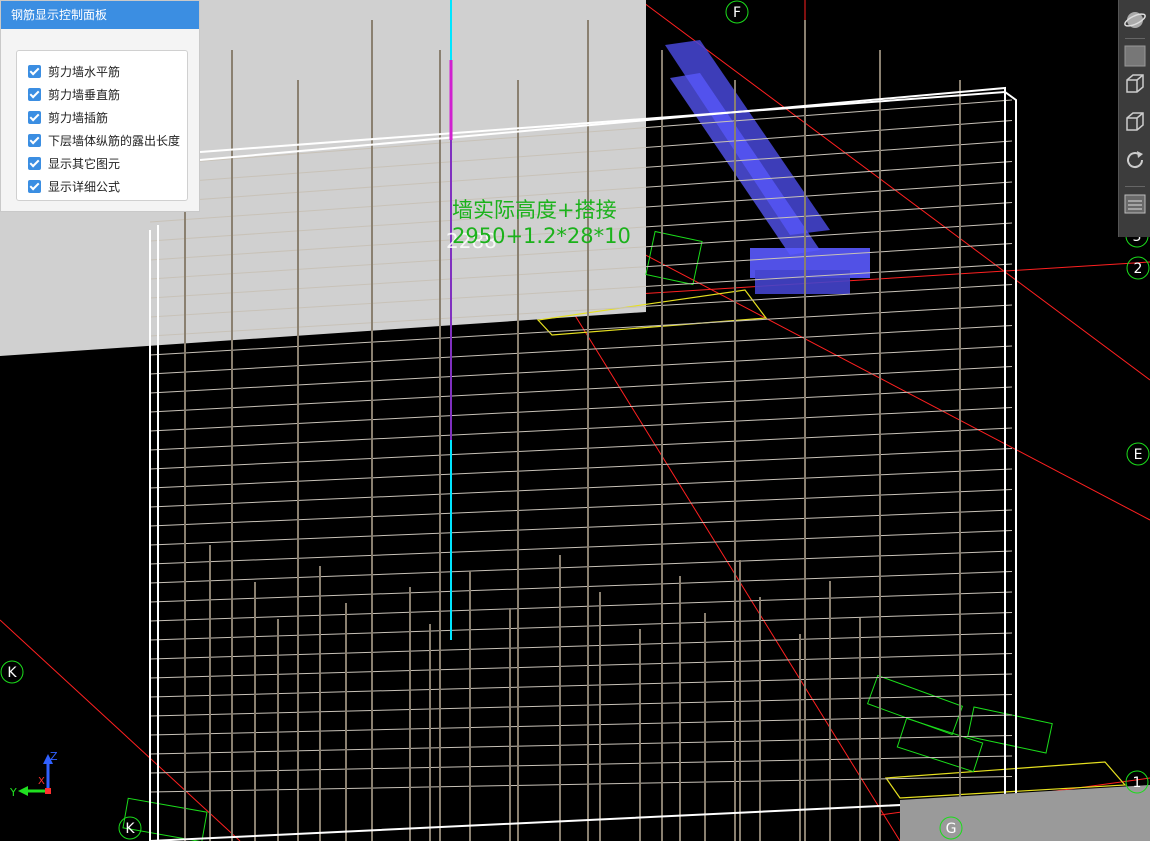  What do you see at coordinates (541, 223) in the screenshot?
I see `rebar-formula-annotation: 墙实际高度+搭接 2950+1.2*28*10` at bounding box center [541, 223].